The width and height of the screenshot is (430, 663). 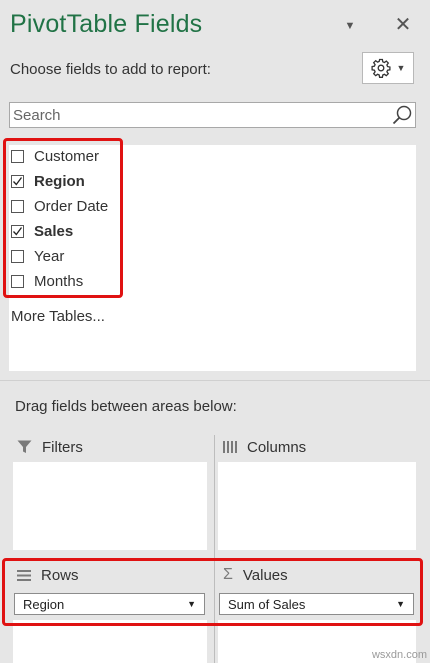 I want to click on rows-area-header: Rows, so click(x=48, y=575).